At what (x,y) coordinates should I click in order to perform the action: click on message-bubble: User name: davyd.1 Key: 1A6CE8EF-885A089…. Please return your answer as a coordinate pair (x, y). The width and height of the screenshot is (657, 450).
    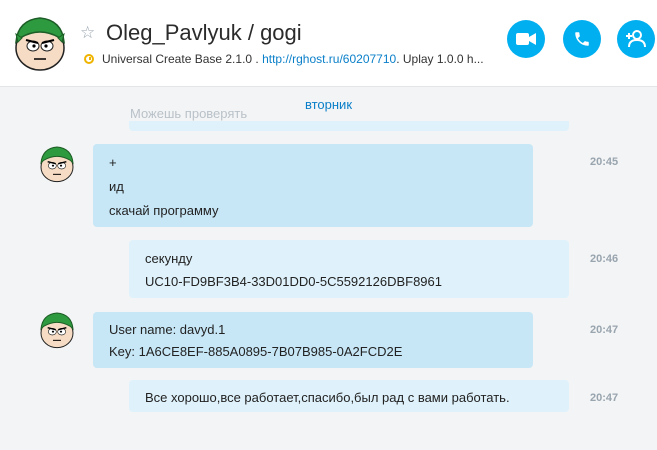
    Looking at the image, I should click on (313, 340).